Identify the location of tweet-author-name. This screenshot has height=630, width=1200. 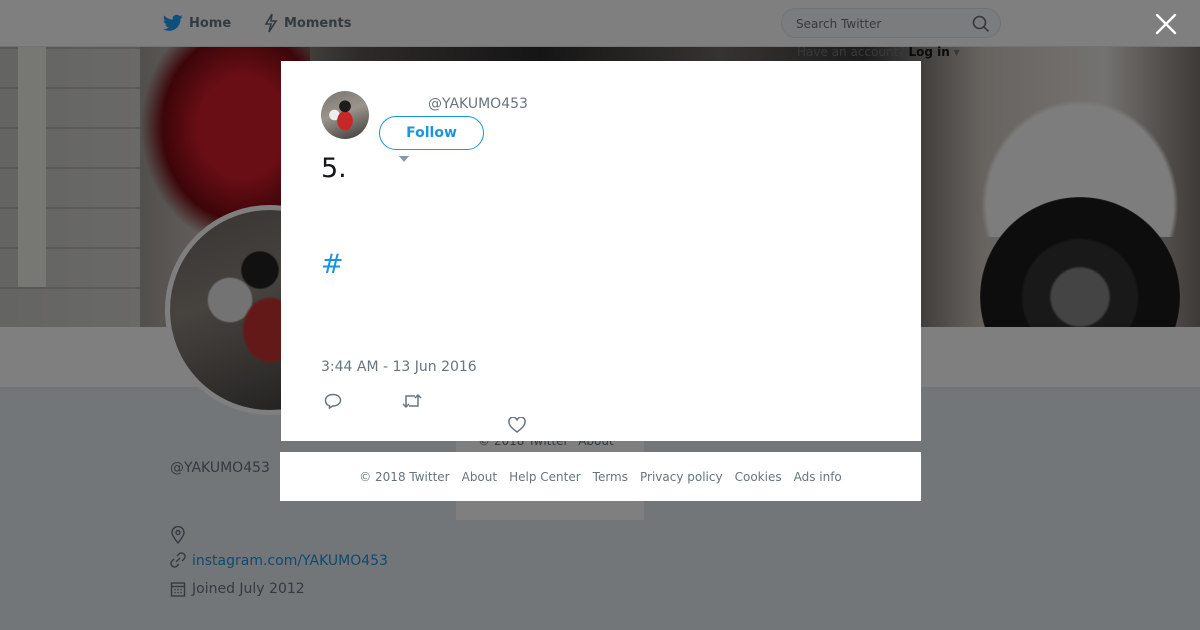
(401, 104).